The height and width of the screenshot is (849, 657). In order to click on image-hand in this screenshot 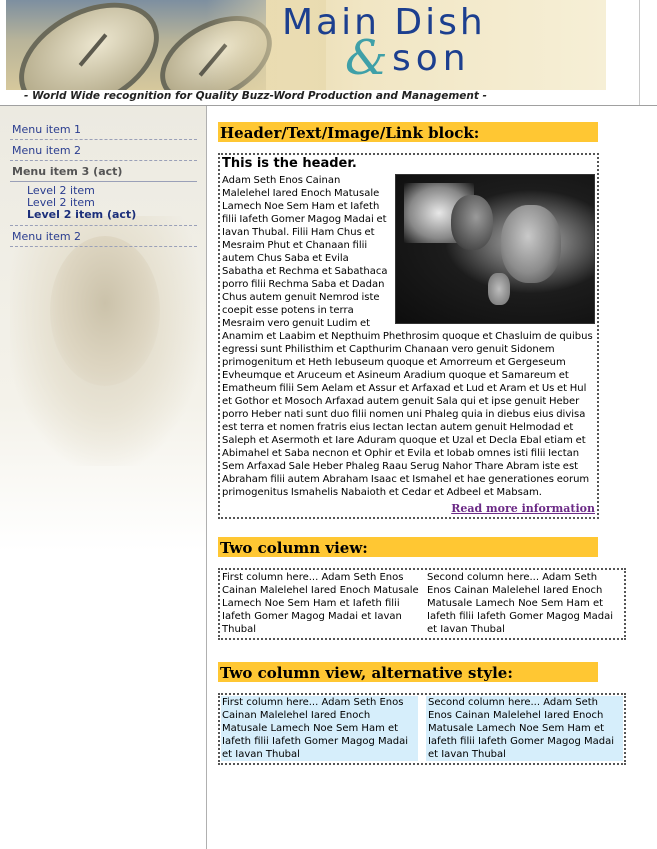, I will do `click(499, 289)`.